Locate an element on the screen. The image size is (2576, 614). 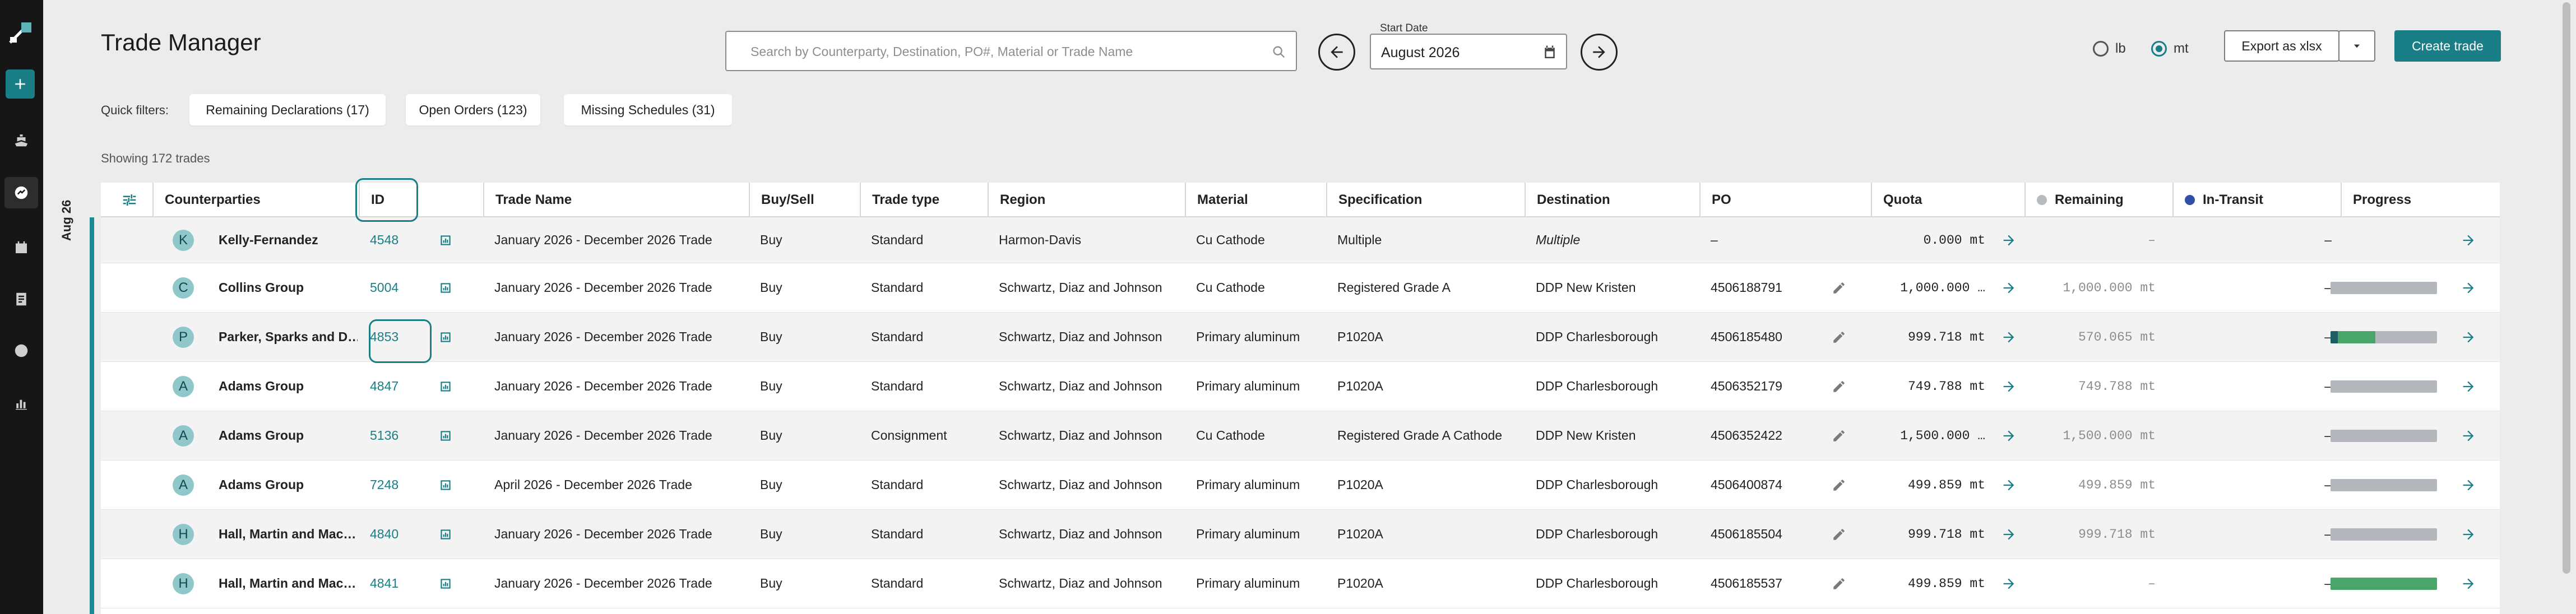
header-in-transit: In-Transit is located at coordinates (2256, 200).